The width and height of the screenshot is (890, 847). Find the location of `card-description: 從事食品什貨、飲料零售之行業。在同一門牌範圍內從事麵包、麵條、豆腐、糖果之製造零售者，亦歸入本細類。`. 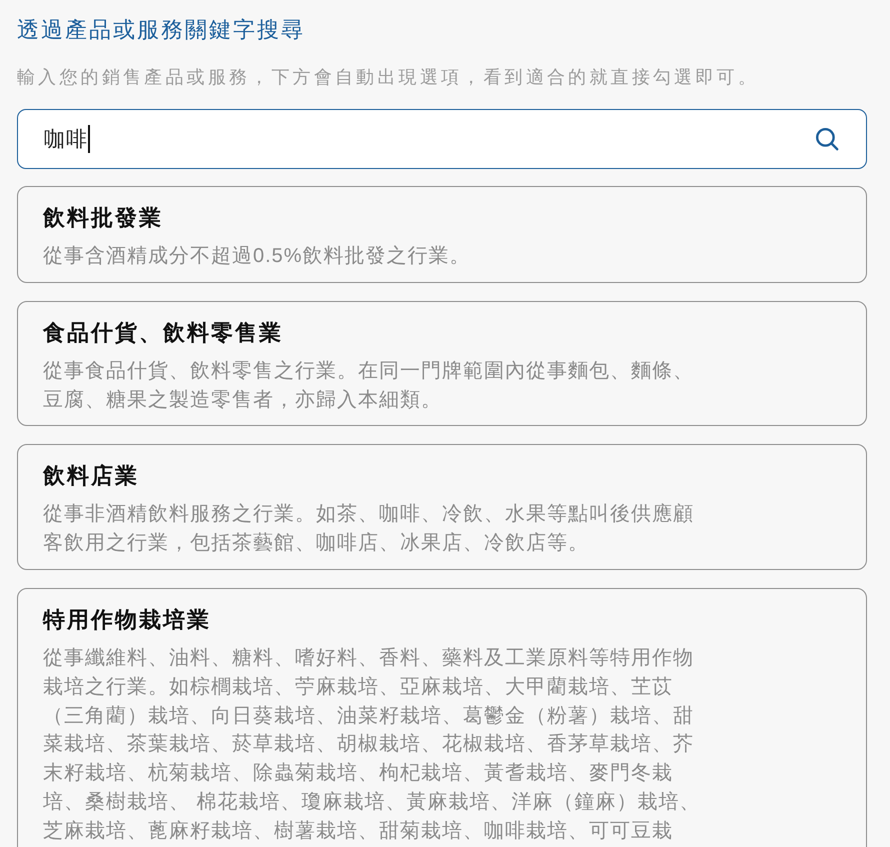

card-description: 從事食品什貨、飲料零售之行業。在同一門牌範圍內從事麵包、麵條、豆腐、糖果之製造零售者，亦歸入本細類。 is located at coordinates (369, 385).